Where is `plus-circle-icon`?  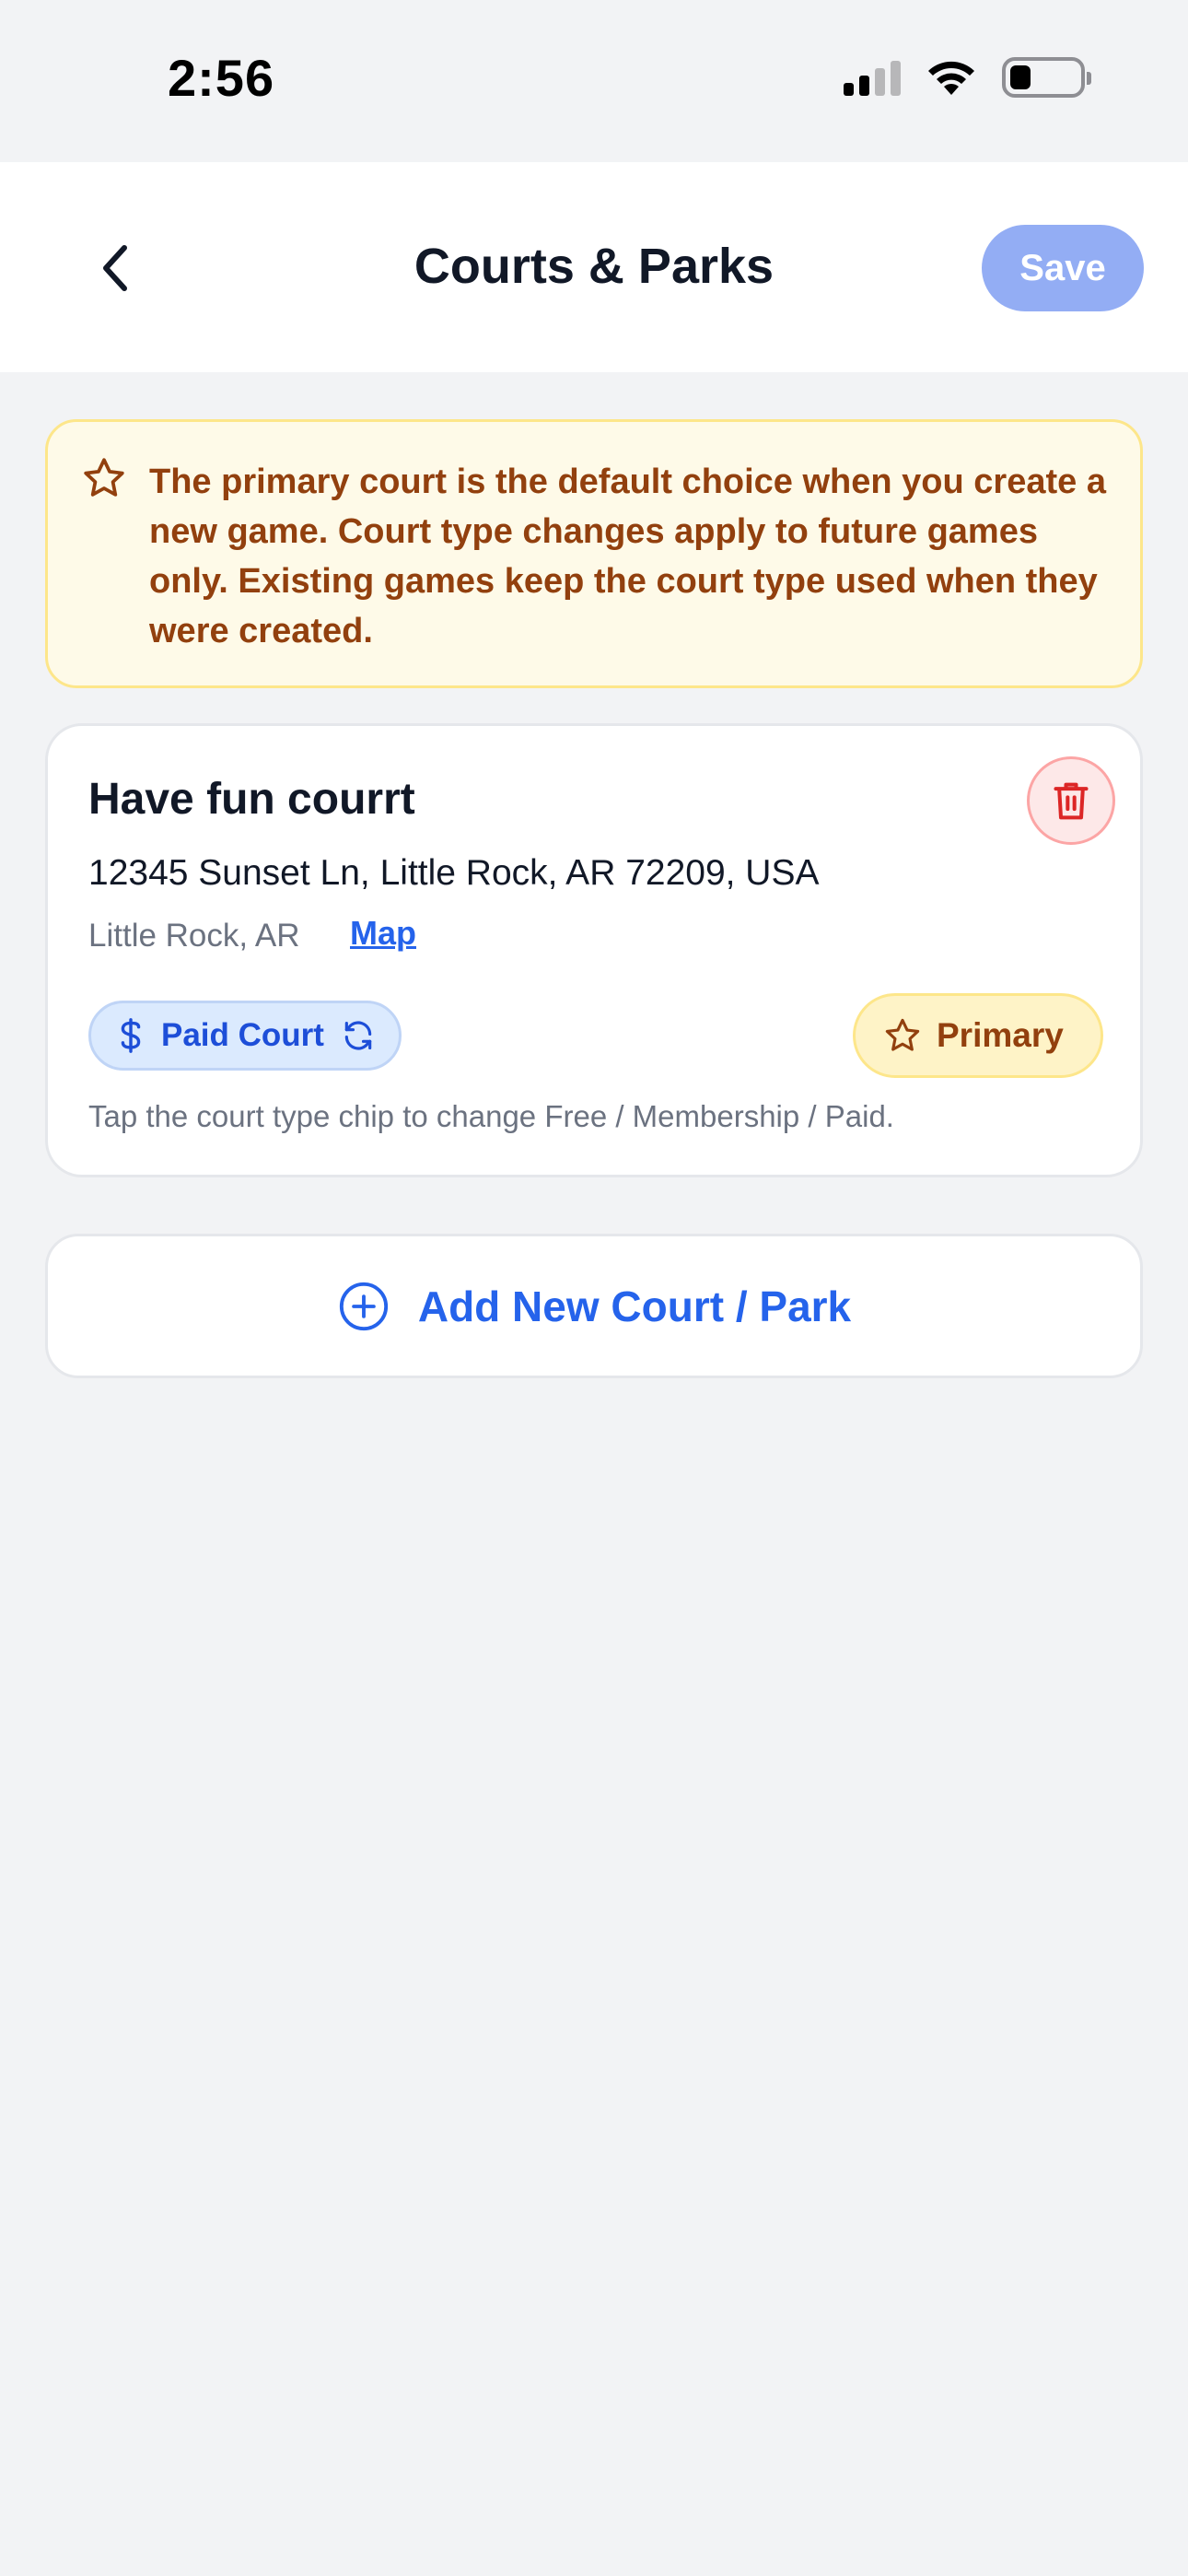
plus-circle-icon is located at coordinates (363, 1306).